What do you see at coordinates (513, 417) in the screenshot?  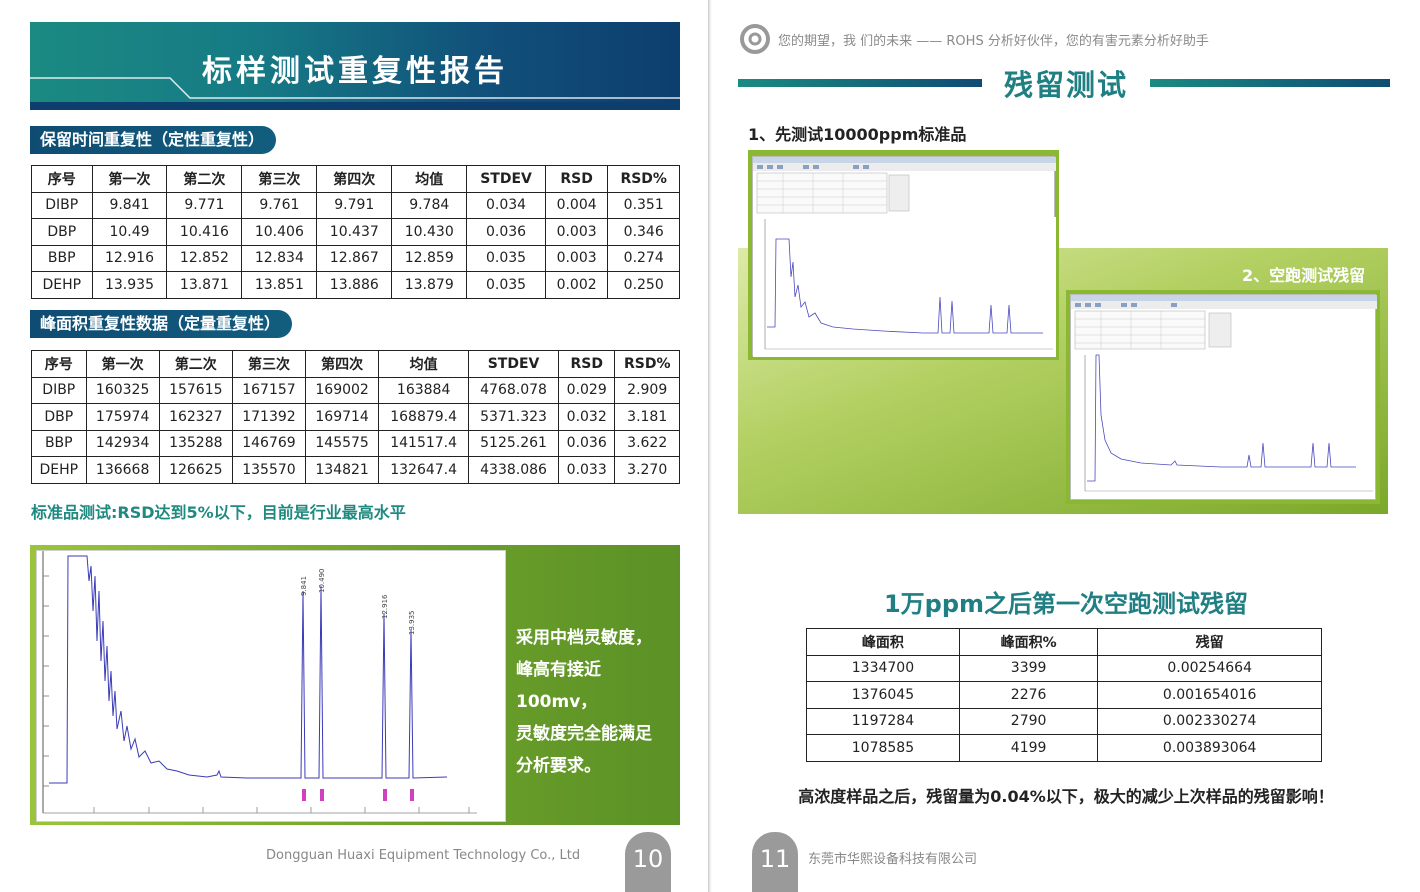 I see `table-cell: 5371.323` at bounding box center [513, 417].